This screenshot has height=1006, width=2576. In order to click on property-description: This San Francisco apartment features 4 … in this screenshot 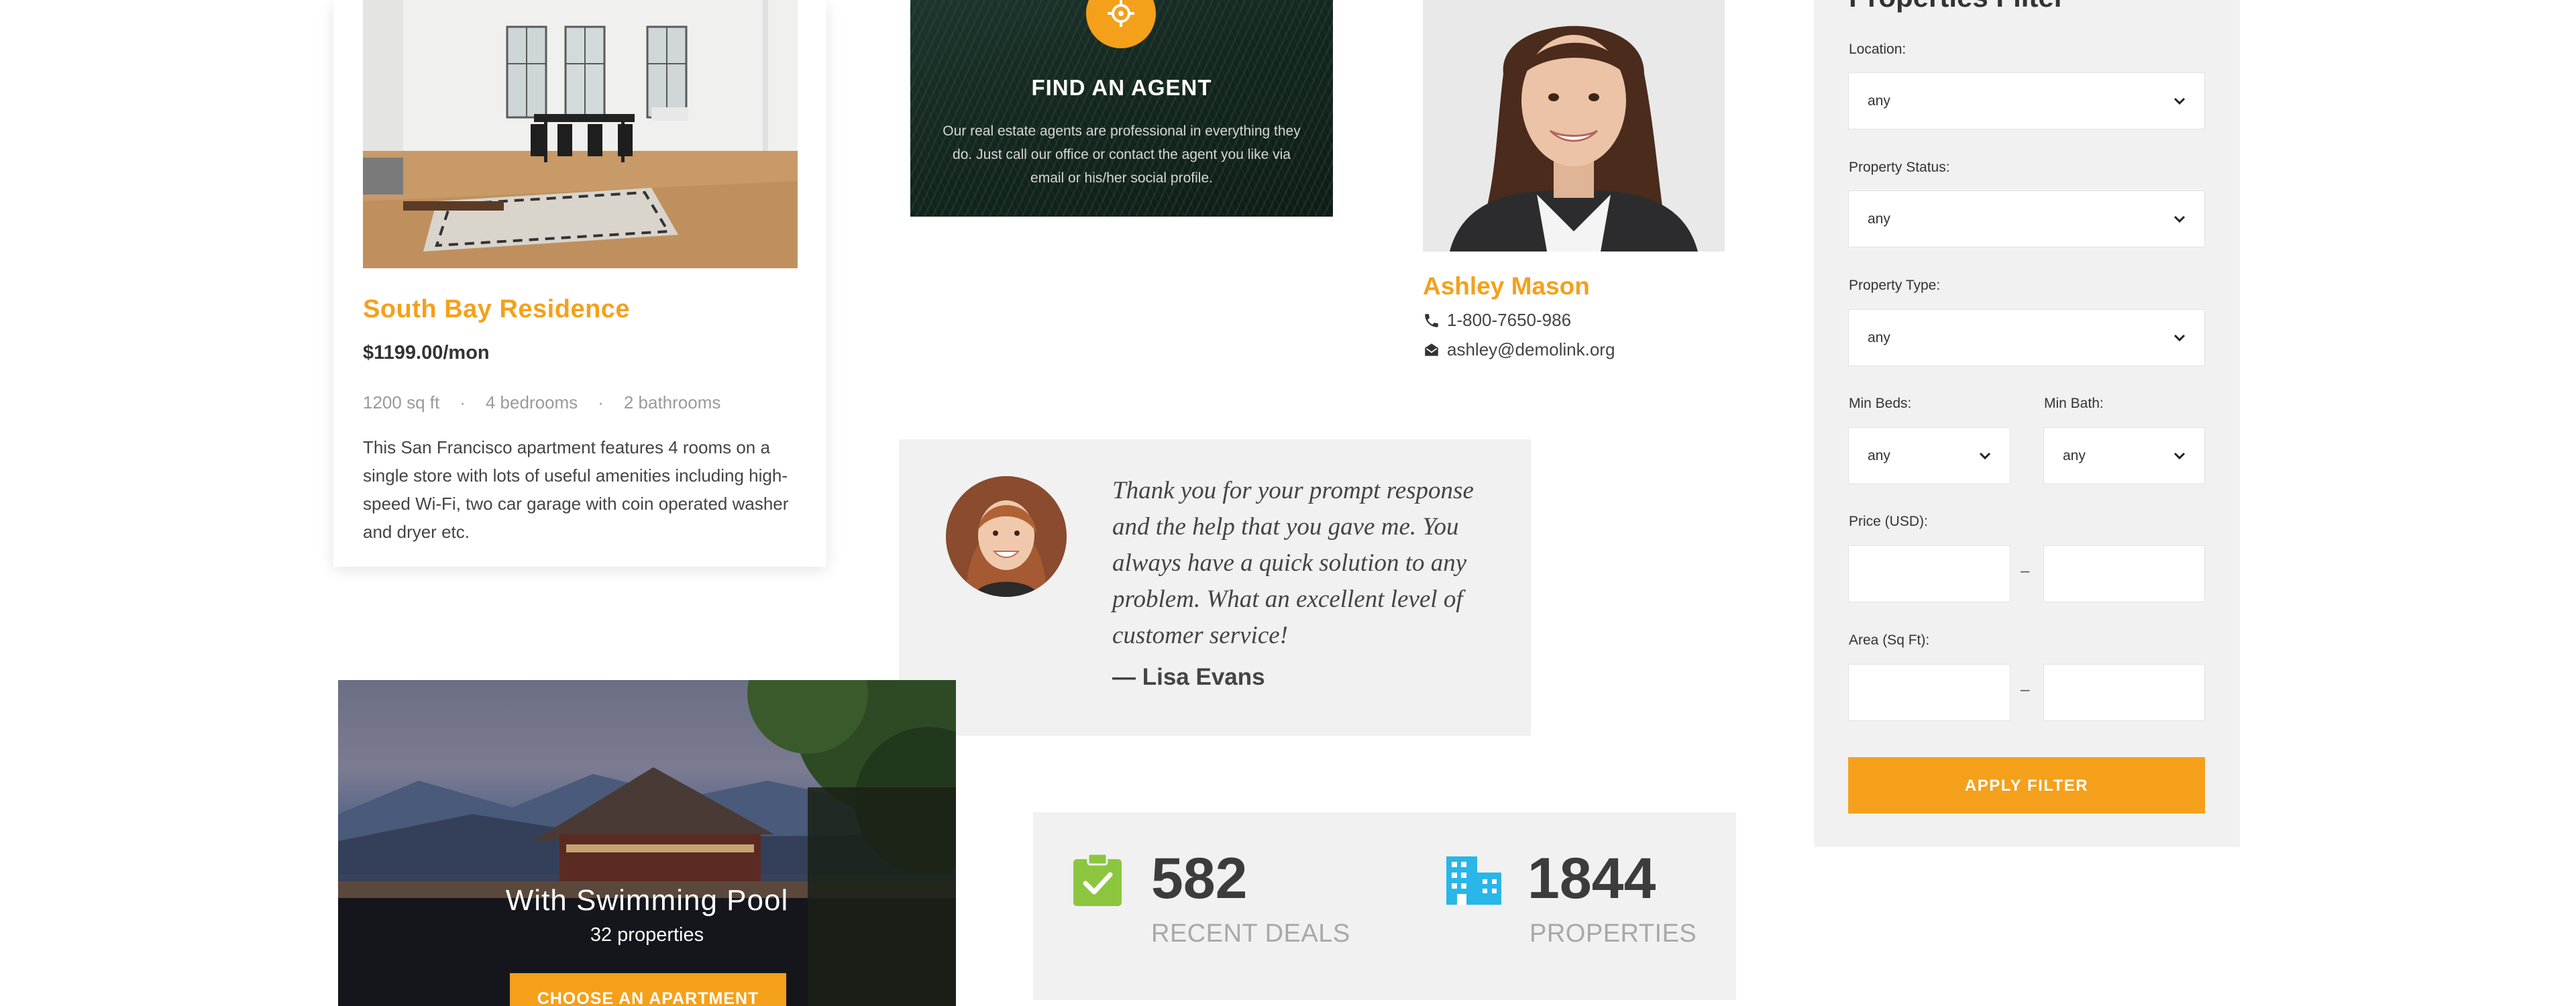, I will do `click(576, 489)`.